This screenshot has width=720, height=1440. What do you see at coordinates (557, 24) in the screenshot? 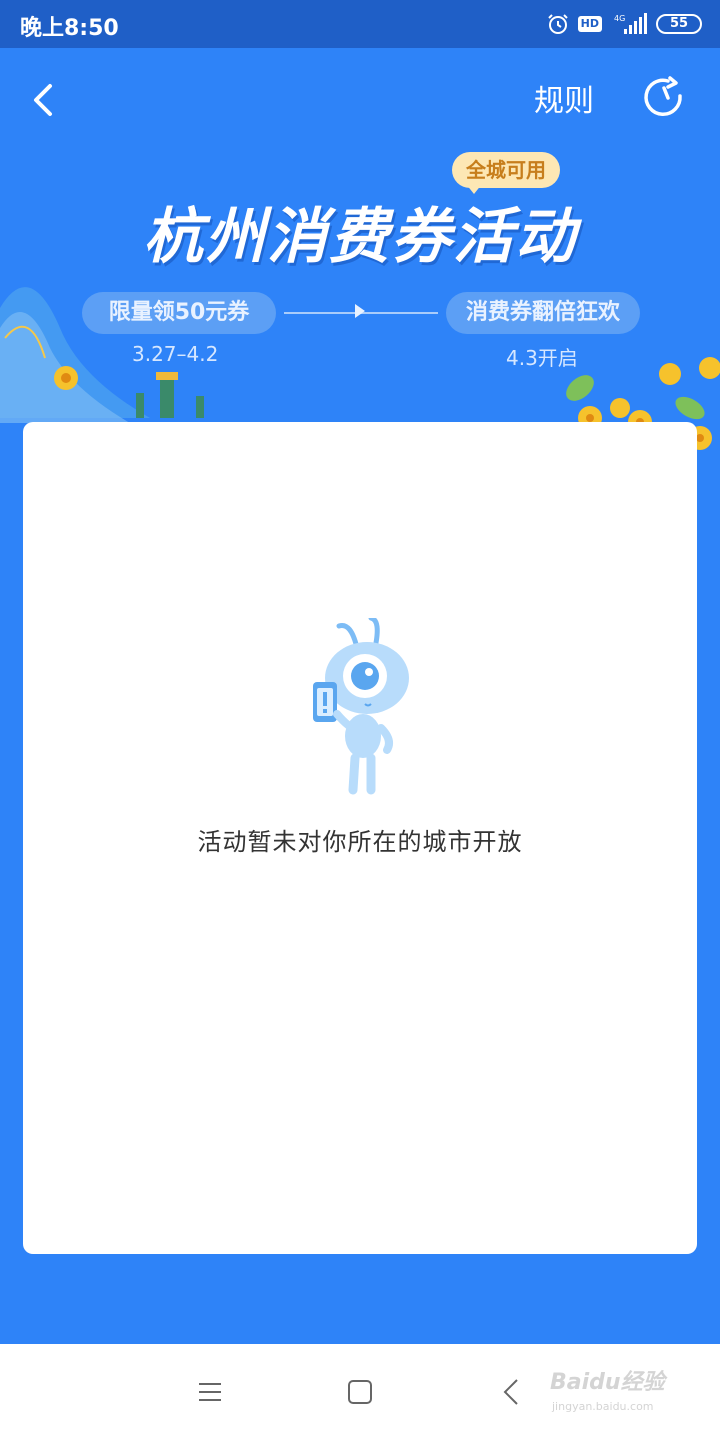
I see `alarm-icon` at bounding box center [557, 24].